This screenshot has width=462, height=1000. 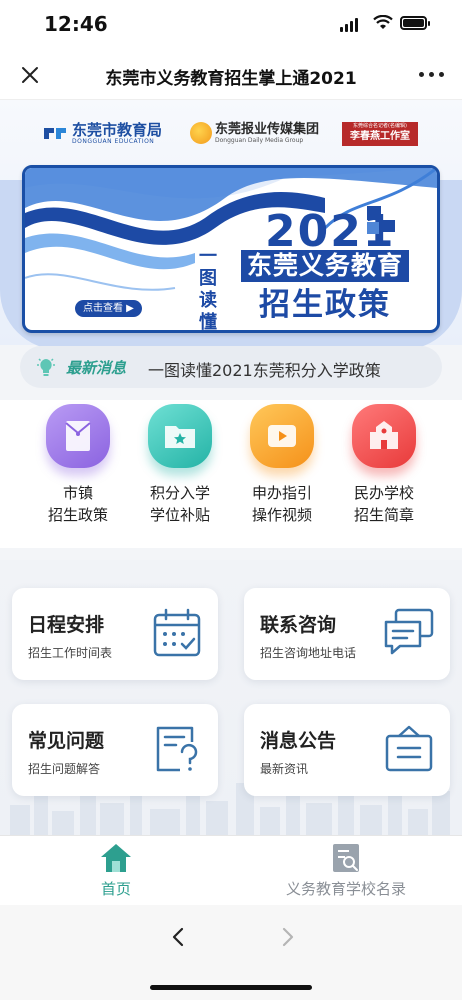 I want to click on ticker-text: 一图读懂2021东莞积分入学政策, so click(x=264, y=369).